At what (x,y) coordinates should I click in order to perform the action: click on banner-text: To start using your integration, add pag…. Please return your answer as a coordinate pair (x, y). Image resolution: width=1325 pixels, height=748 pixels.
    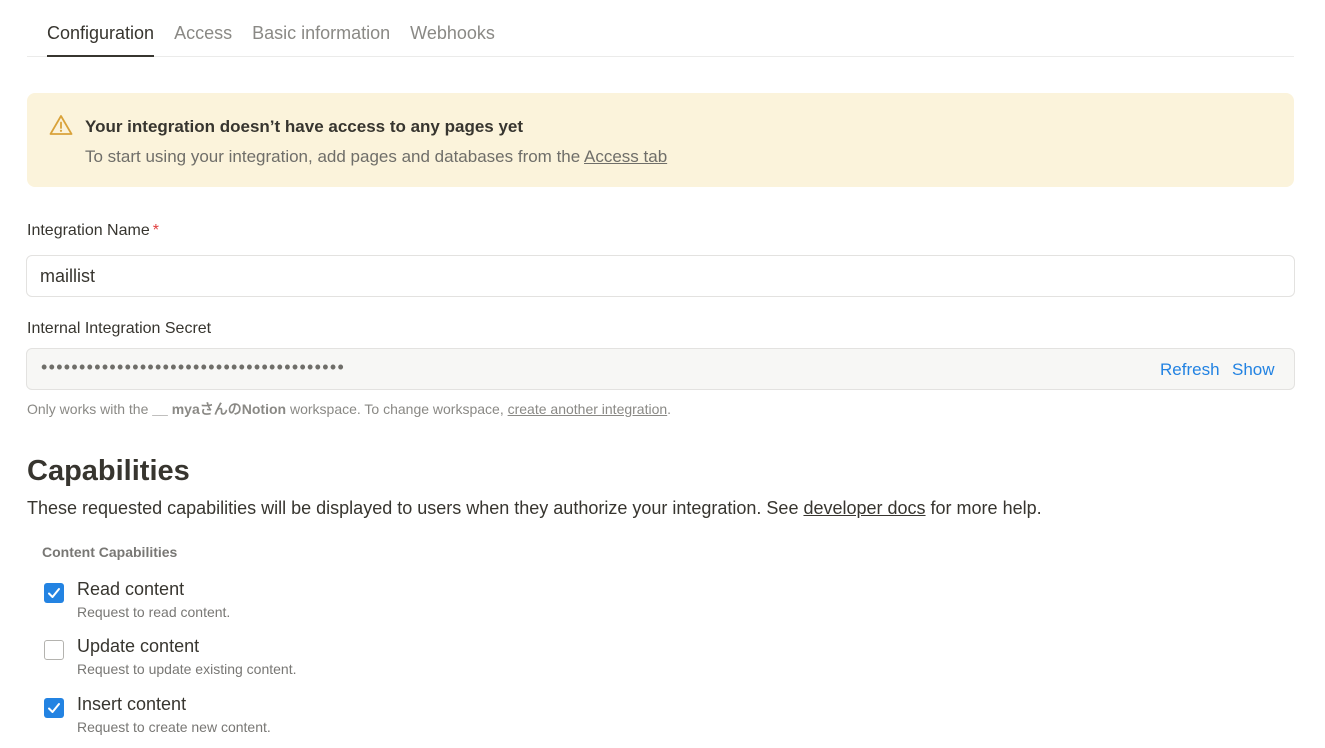
    Looking at the image, I should click on (376, 157).